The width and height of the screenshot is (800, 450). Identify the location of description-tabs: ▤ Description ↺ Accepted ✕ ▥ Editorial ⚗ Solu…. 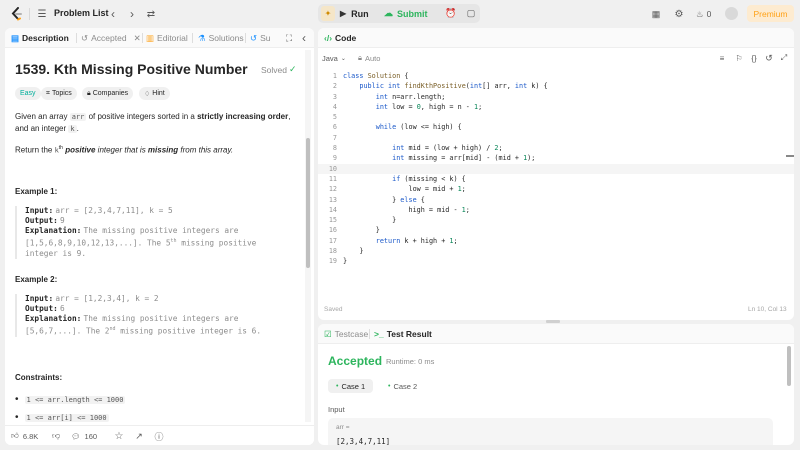
(159, 38).